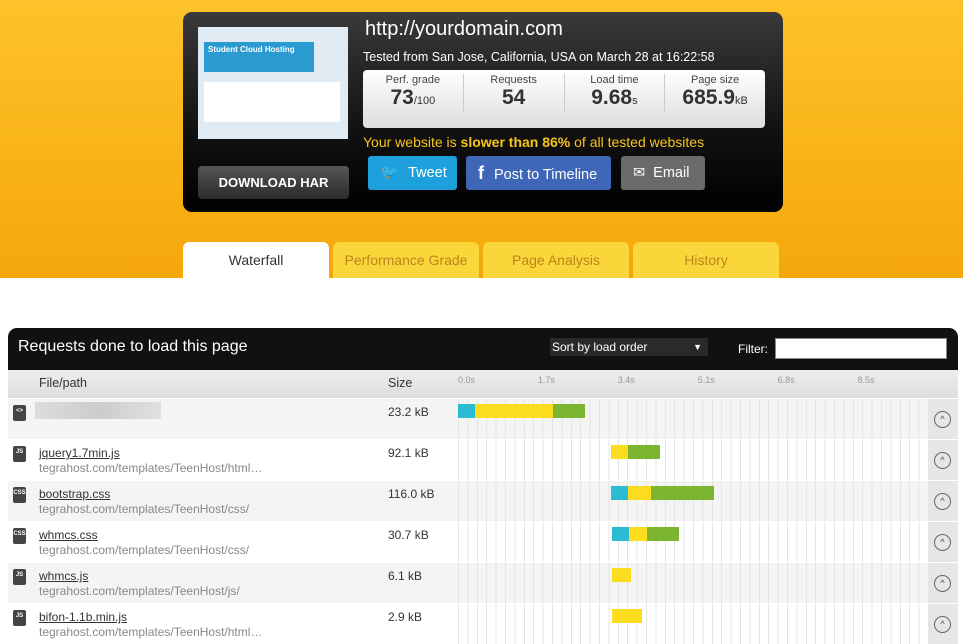 Image resolution: width=963 pixels, height=644 pixels. What do you see at coordinates (405, 576) in the screenshot?
I see `file-size: 6.1 kB` at bounding box center [405, 576].